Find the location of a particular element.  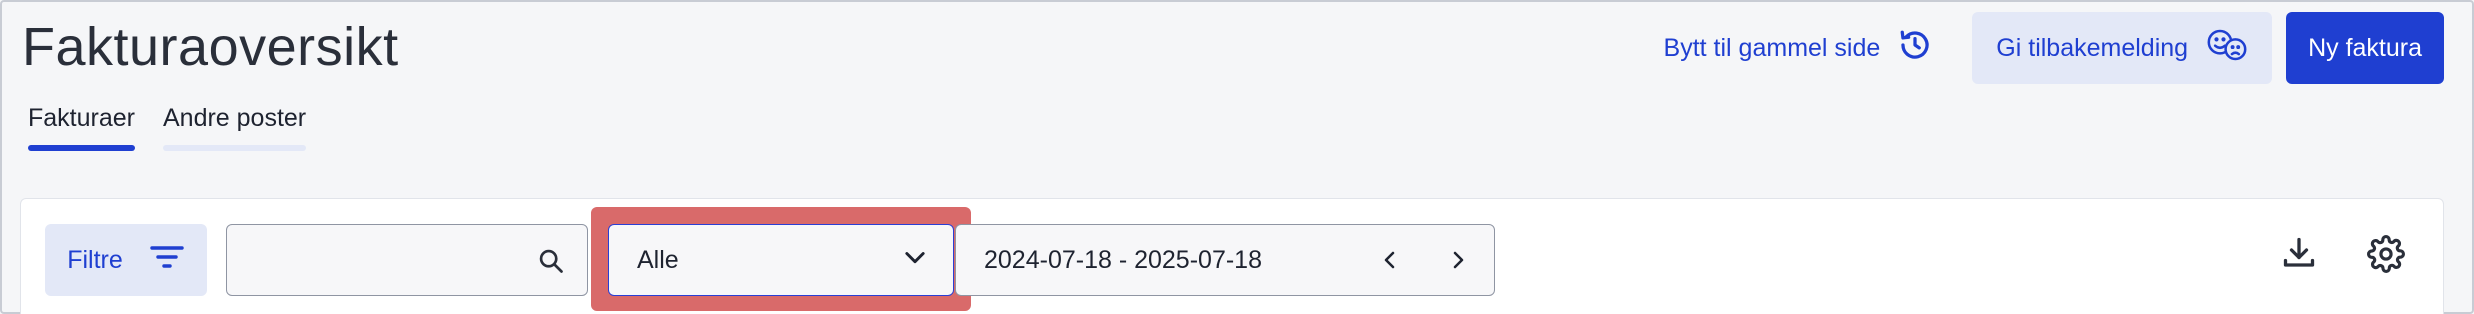

tab-bar: Fakturaer Andre poster is located at coordinates (167, 127).